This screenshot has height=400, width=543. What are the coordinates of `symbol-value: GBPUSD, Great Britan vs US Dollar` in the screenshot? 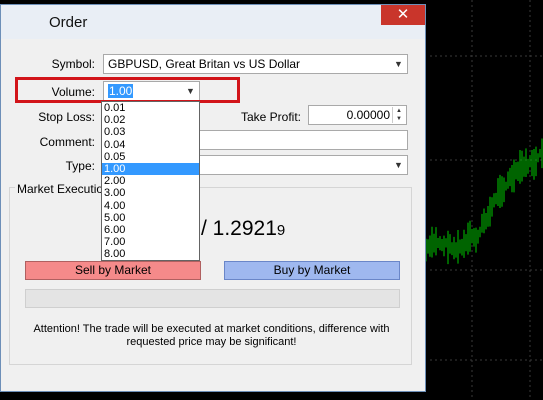 It's located at (204, 64).